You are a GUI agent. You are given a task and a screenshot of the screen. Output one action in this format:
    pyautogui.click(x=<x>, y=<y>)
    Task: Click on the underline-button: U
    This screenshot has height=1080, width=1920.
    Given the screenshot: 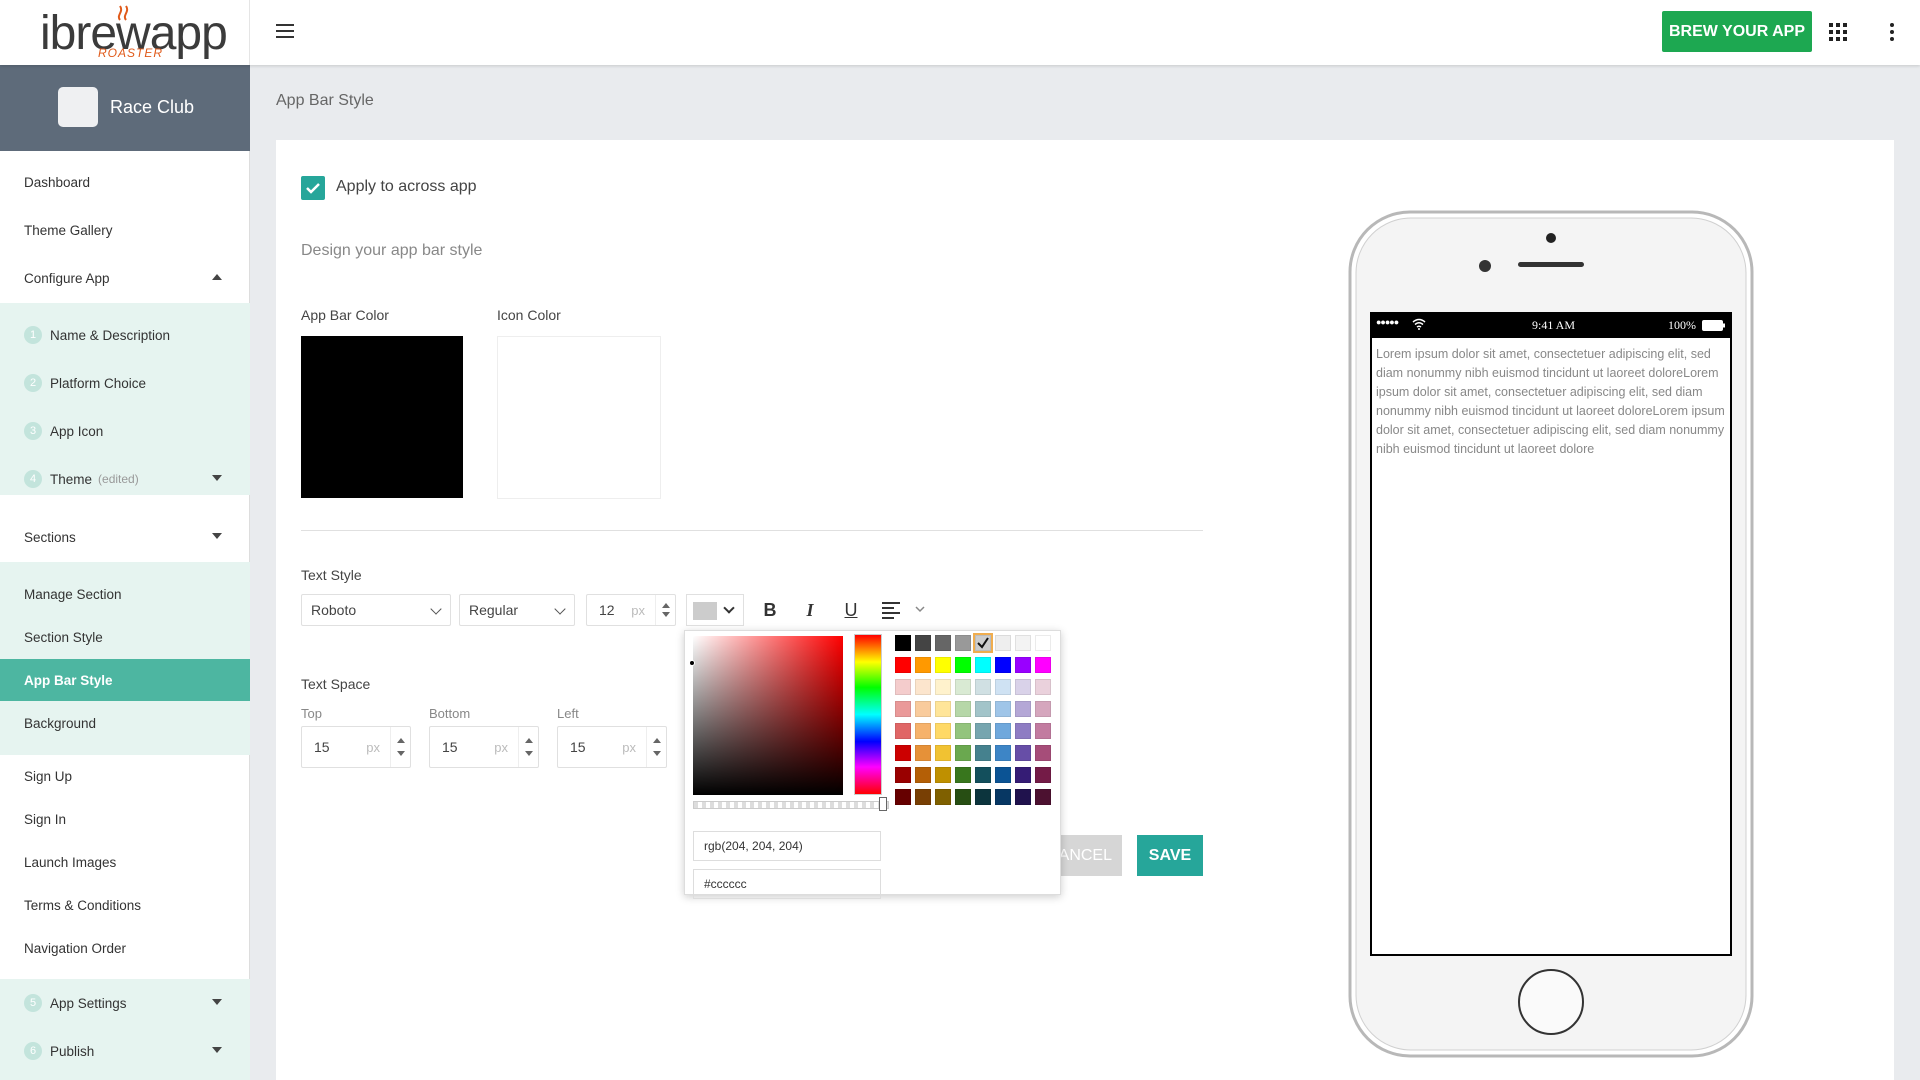 What is the action you would take?
    pyautogui.click(x=851, y=610)
    